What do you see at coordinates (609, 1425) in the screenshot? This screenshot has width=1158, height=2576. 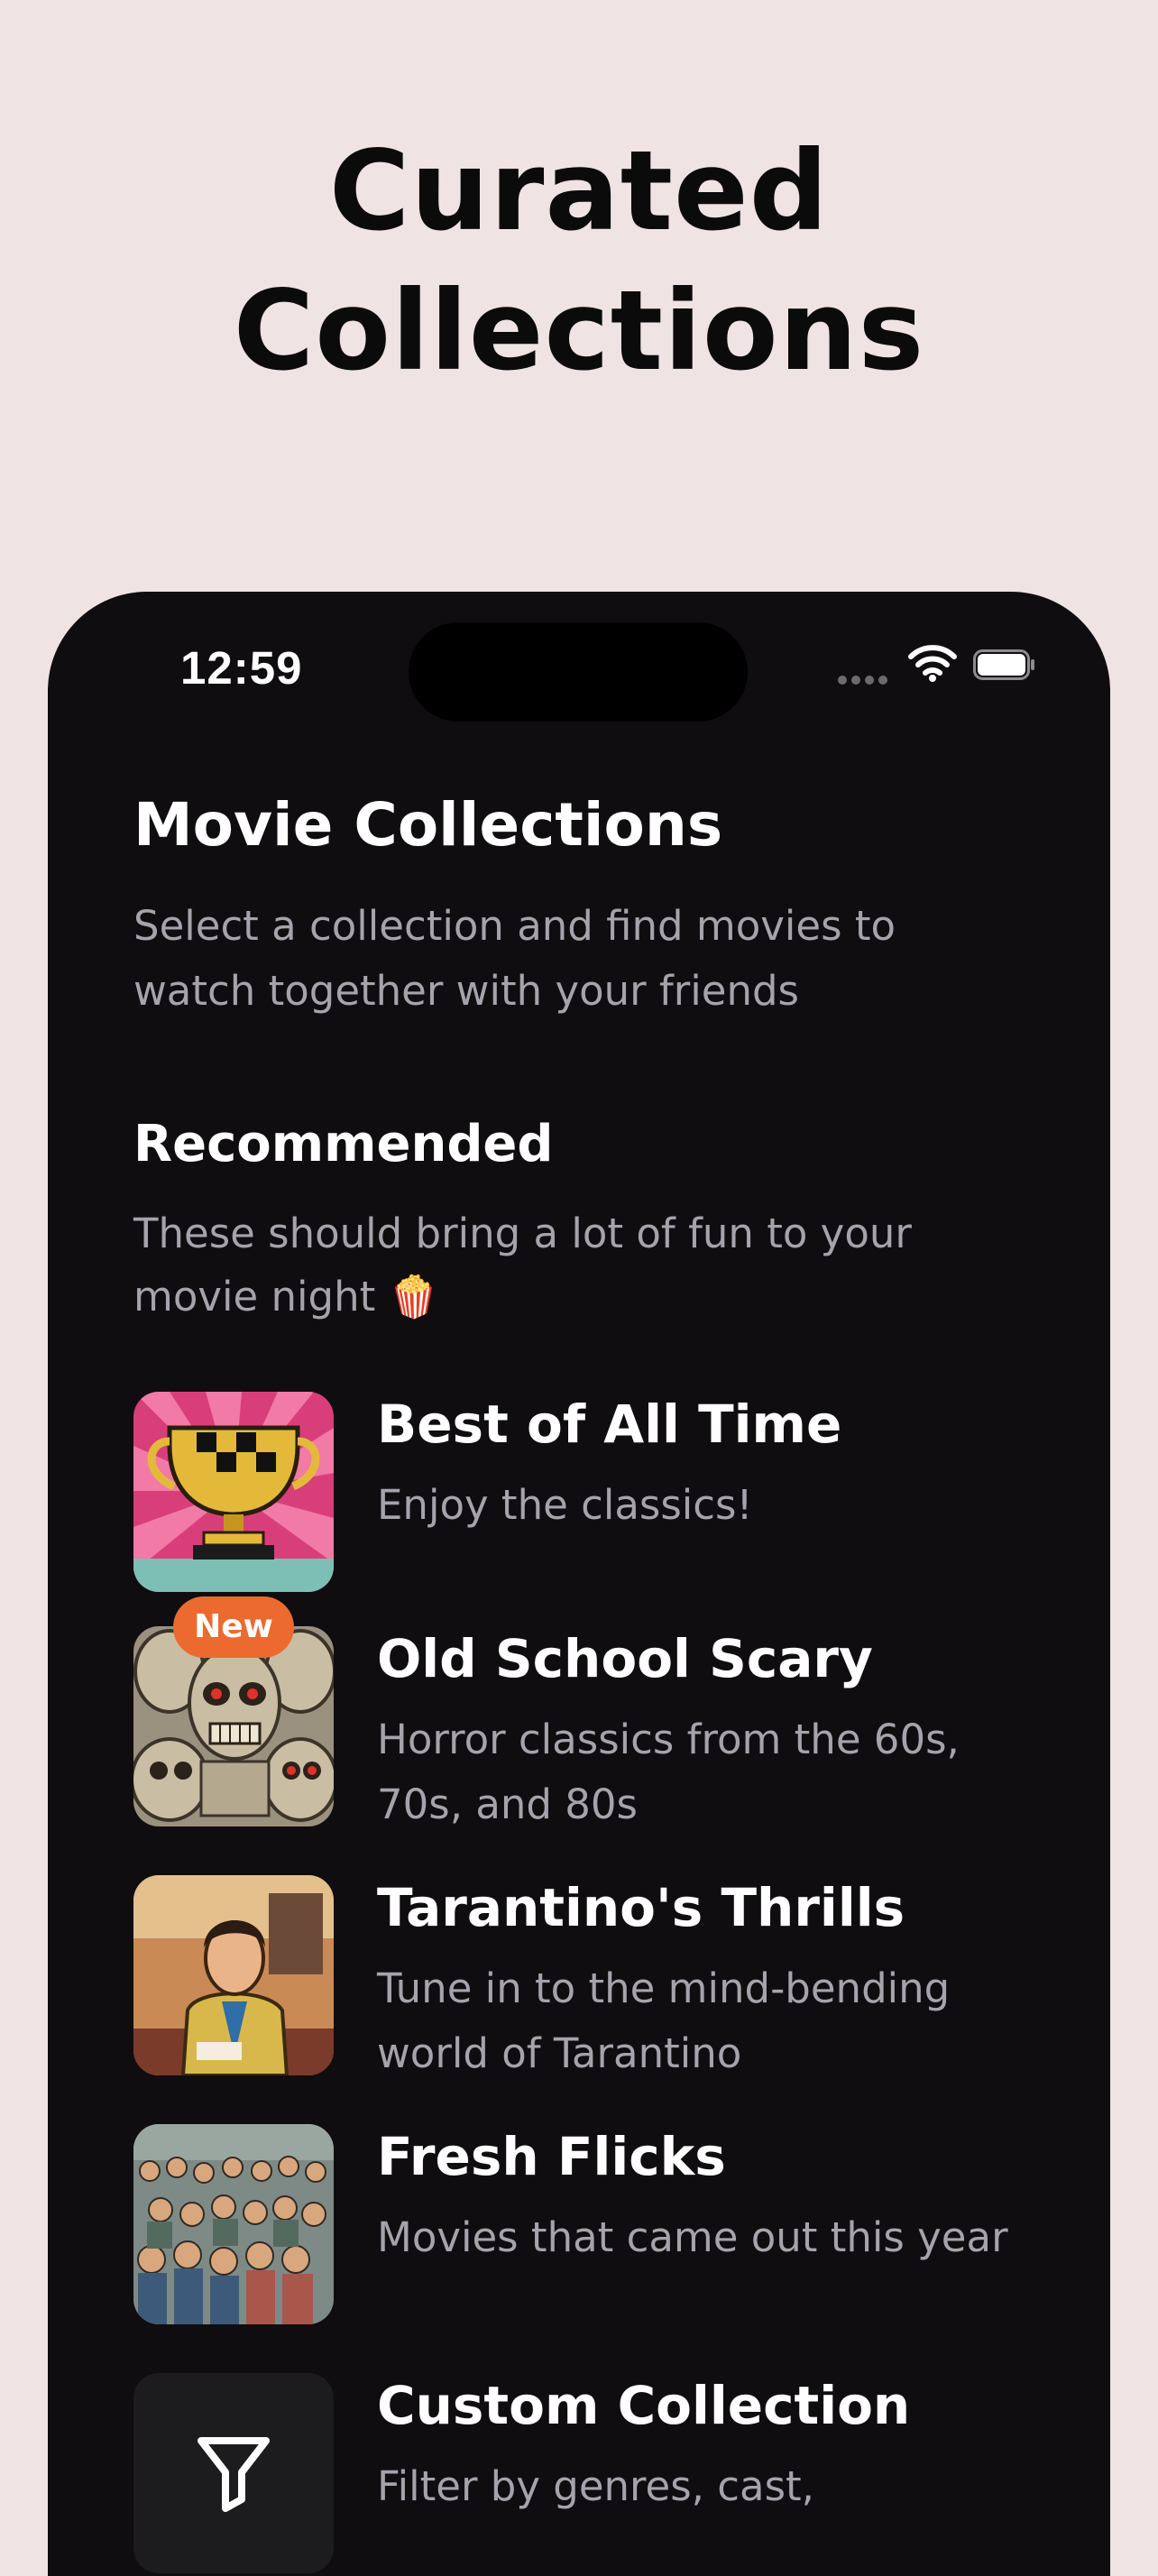 I see `collection-title: Best of All Time` at bounding box center [609, 1425].